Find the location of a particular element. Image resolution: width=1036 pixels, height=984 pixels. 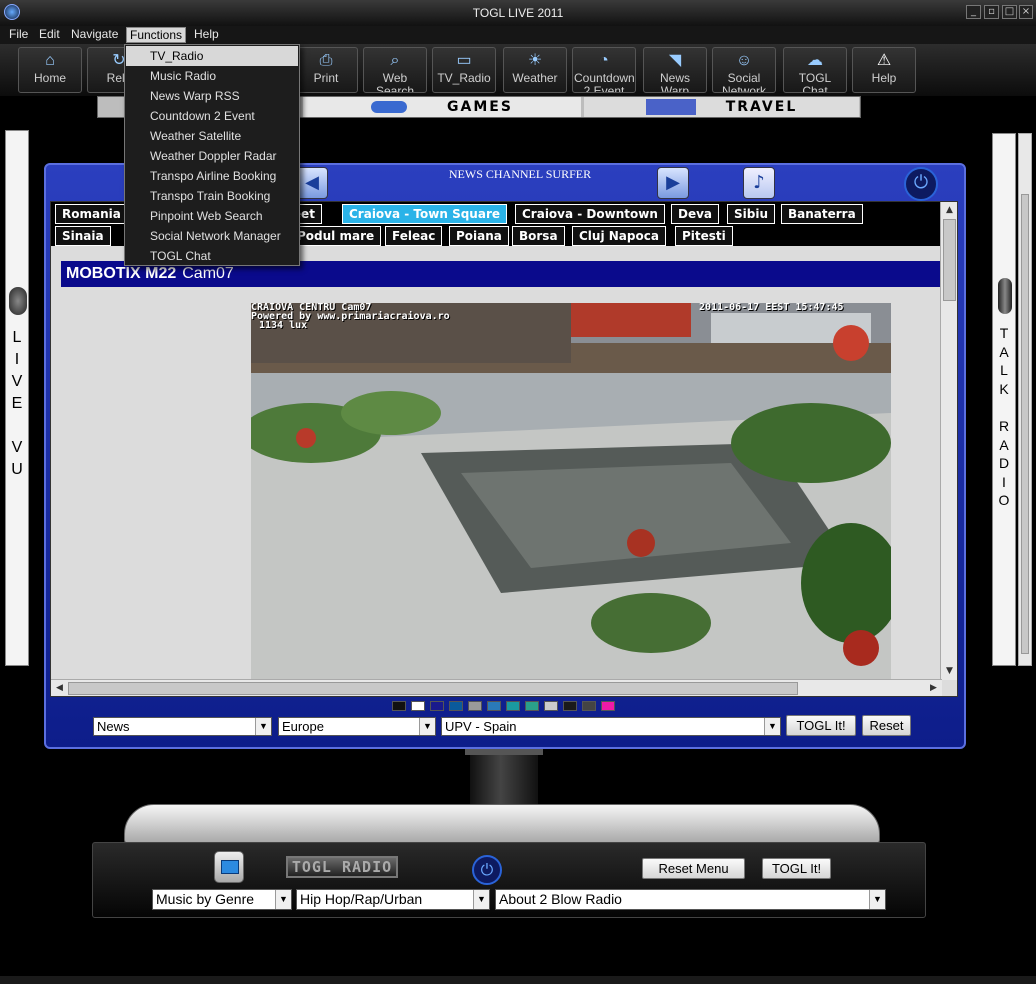

web-search-button: ⌕ Web Search is located at coordinates (395, 70).